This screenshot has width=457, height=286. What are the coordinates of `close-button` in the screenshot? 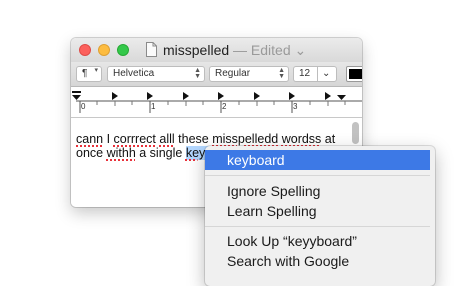 It's located at (85, 50).